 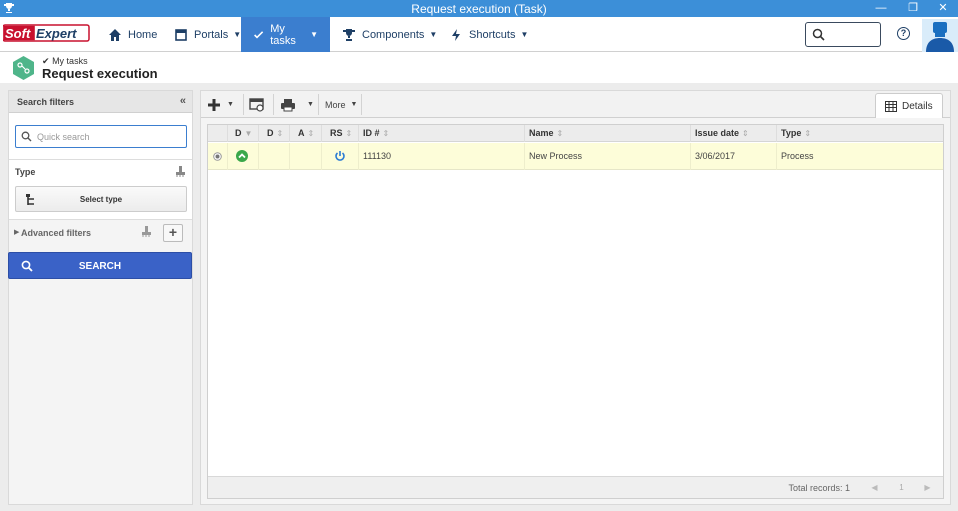 What do you see at coordinates (575, 487) in the screenshot?
I see `table-footer: Total records: 1 ◀ 1 ▶` at bounding box center [575, 487].